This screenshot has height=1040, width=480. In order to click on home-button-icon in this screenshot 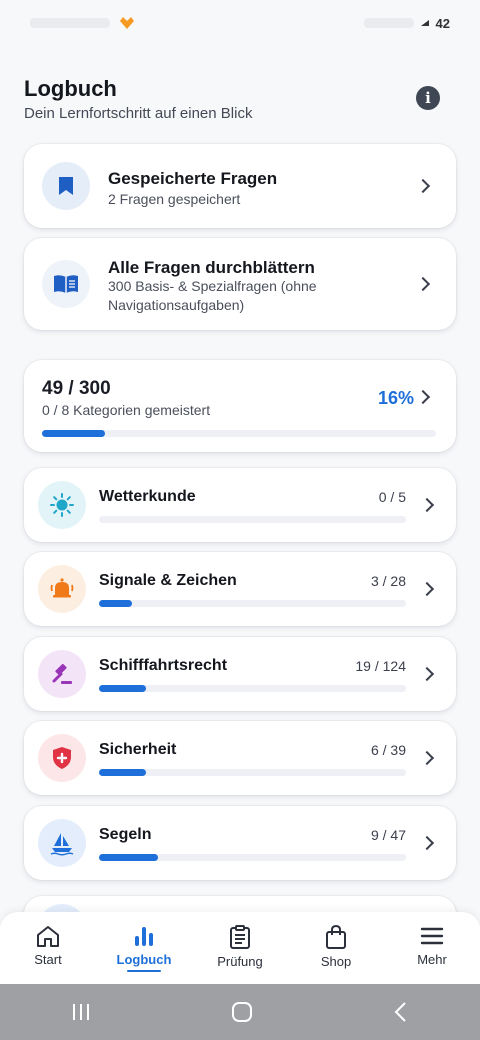, I will do `click(242, 1012)`.